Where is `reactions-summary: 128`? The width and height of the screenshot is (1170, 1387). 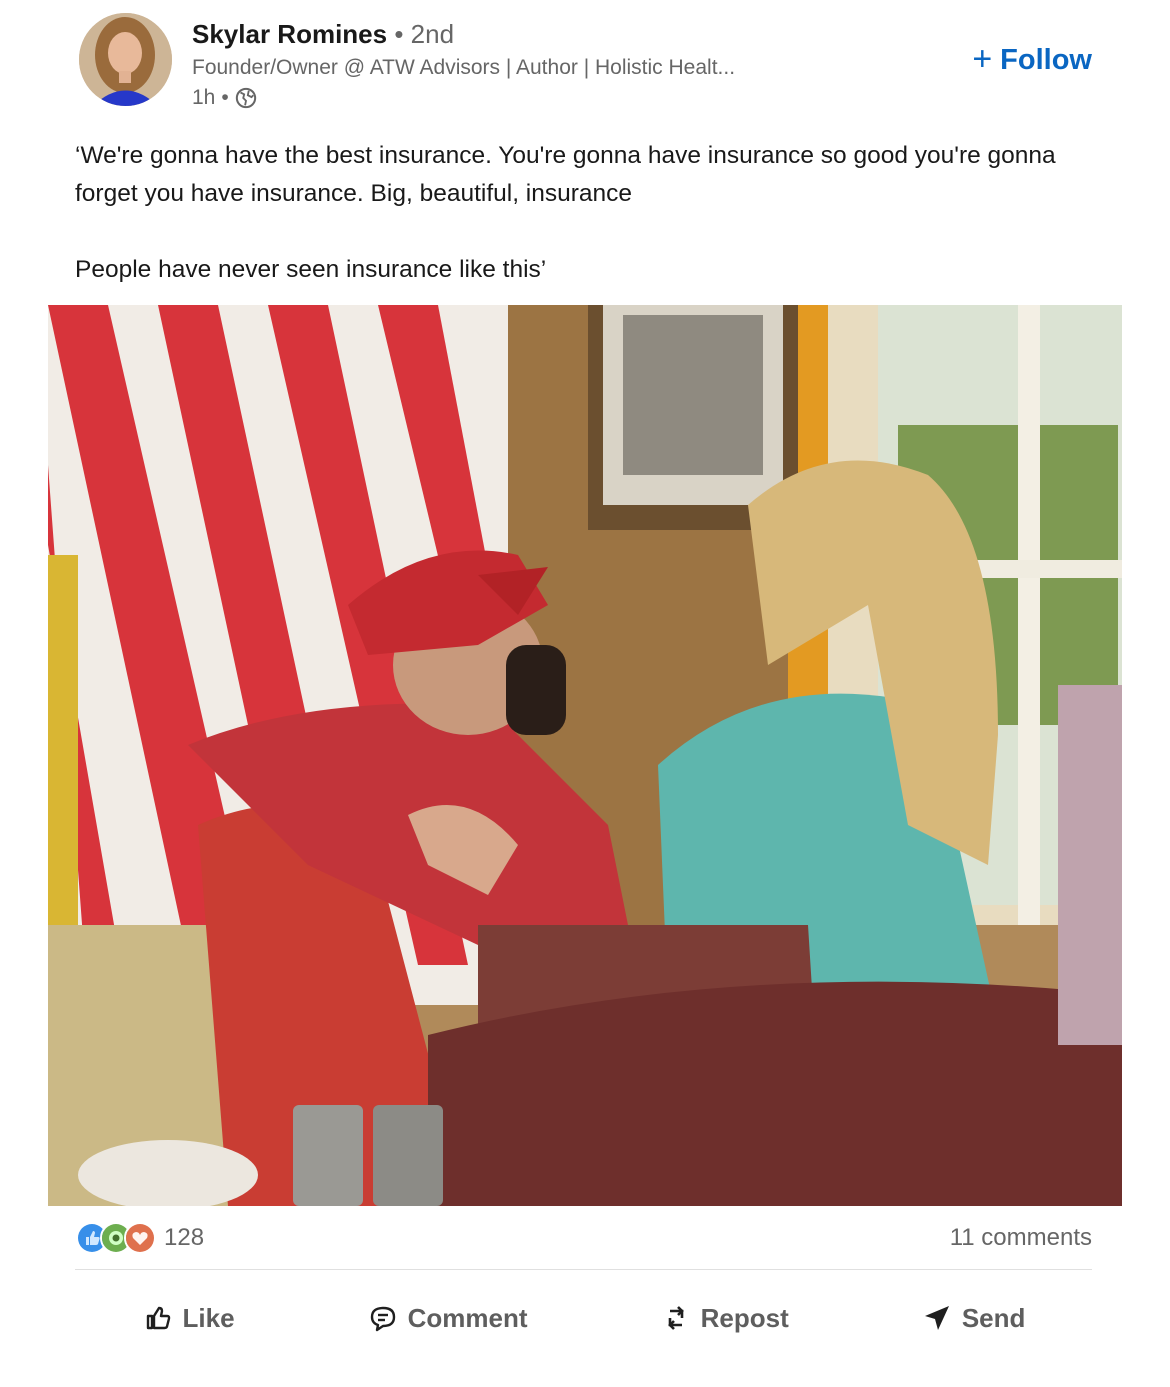 reactions-summary: 128 is located at coordinates (140, 1238).